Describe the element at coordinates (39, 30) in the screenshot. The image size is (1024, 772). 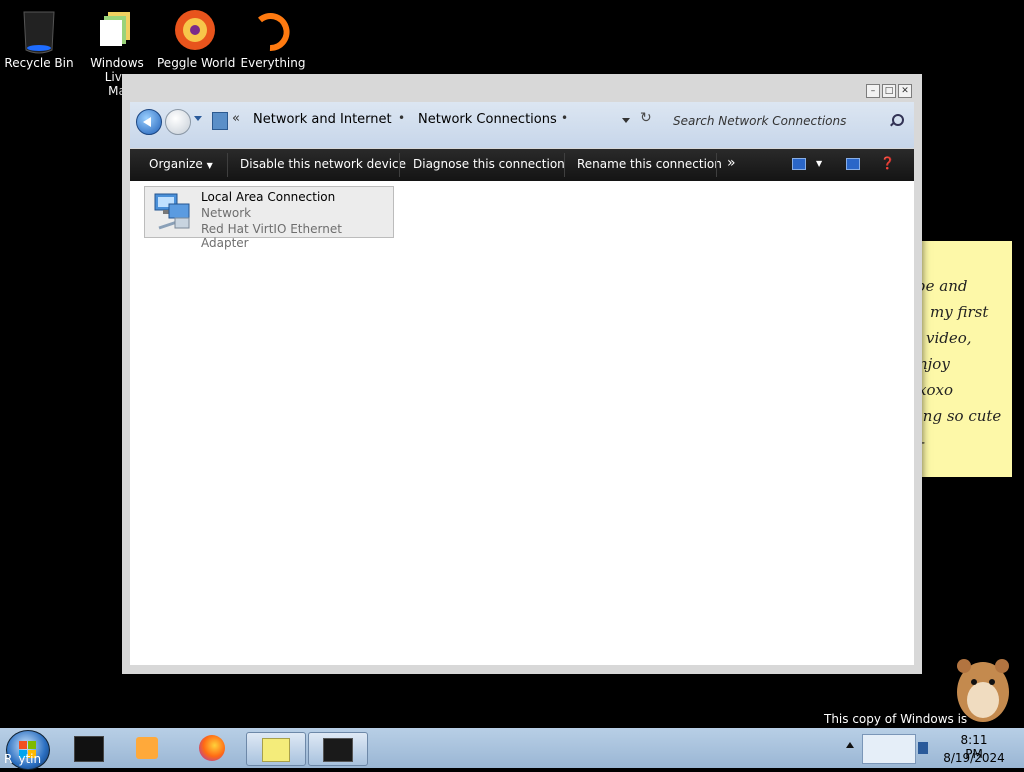
I see `recycle-bin-icon` at that location.